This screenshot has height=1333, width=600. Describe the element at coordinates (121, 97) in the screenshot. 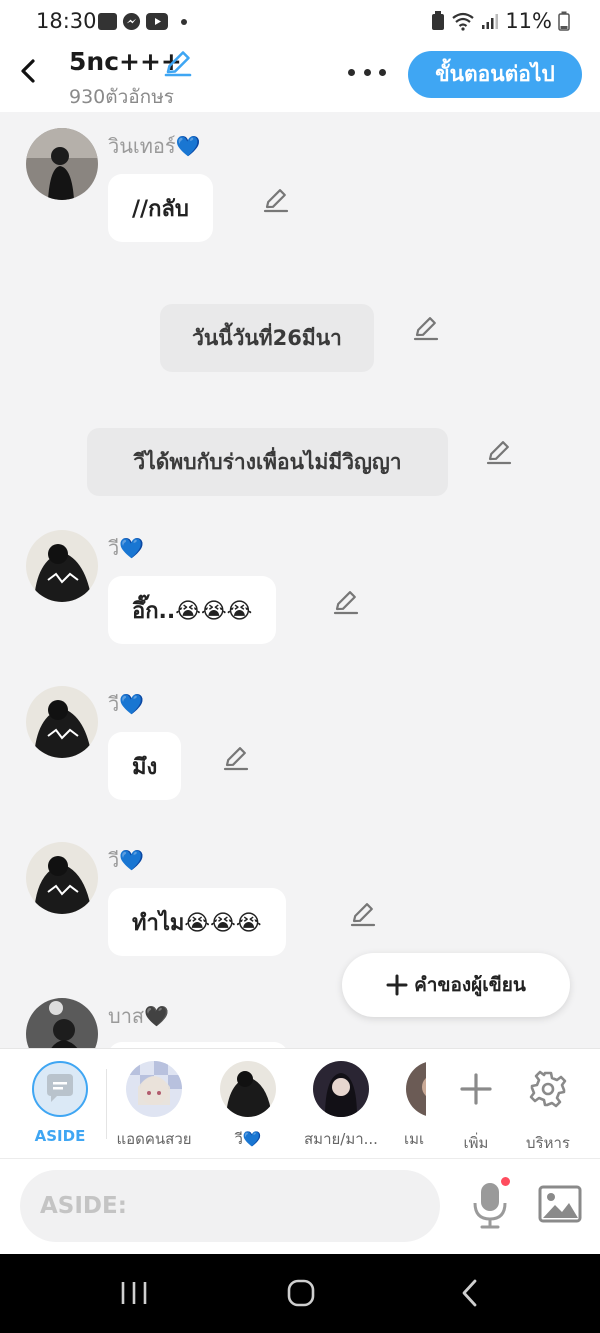

I see `character-count: 930ตัวอักษร` at that location.